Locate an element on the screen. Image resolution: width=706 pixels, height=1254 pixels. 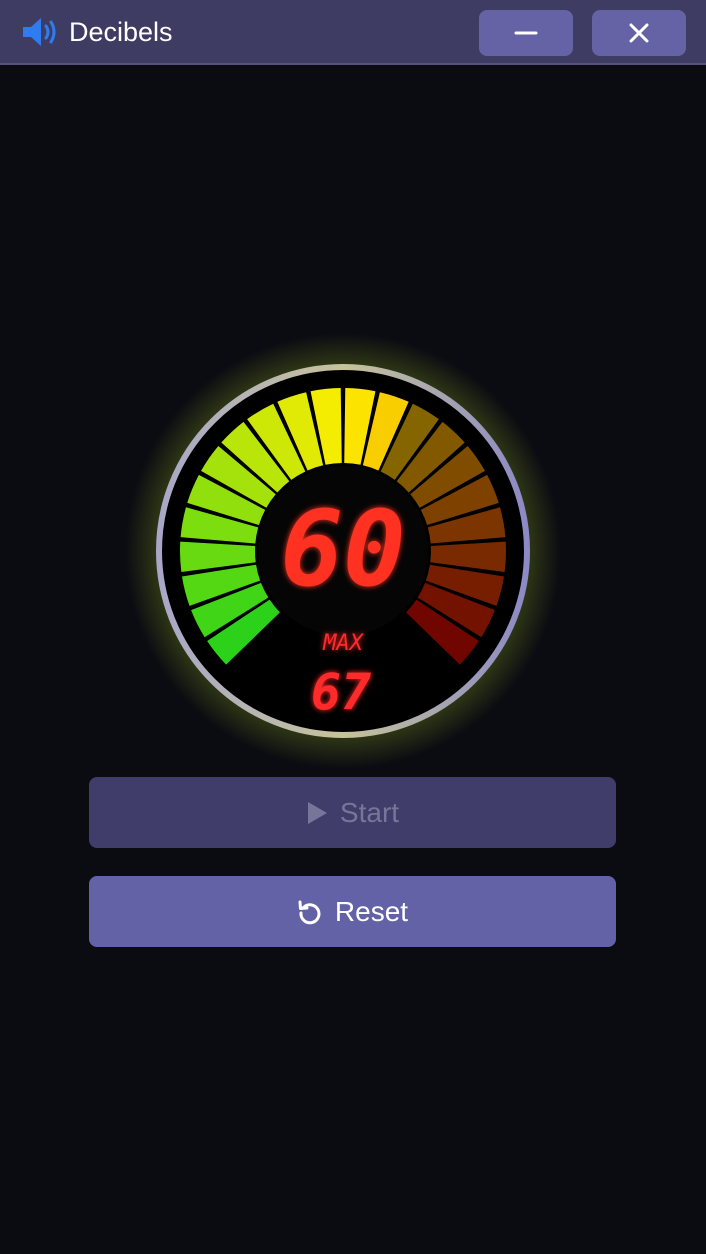
max-db-readout: 67 is located at coordinates (341, 692).